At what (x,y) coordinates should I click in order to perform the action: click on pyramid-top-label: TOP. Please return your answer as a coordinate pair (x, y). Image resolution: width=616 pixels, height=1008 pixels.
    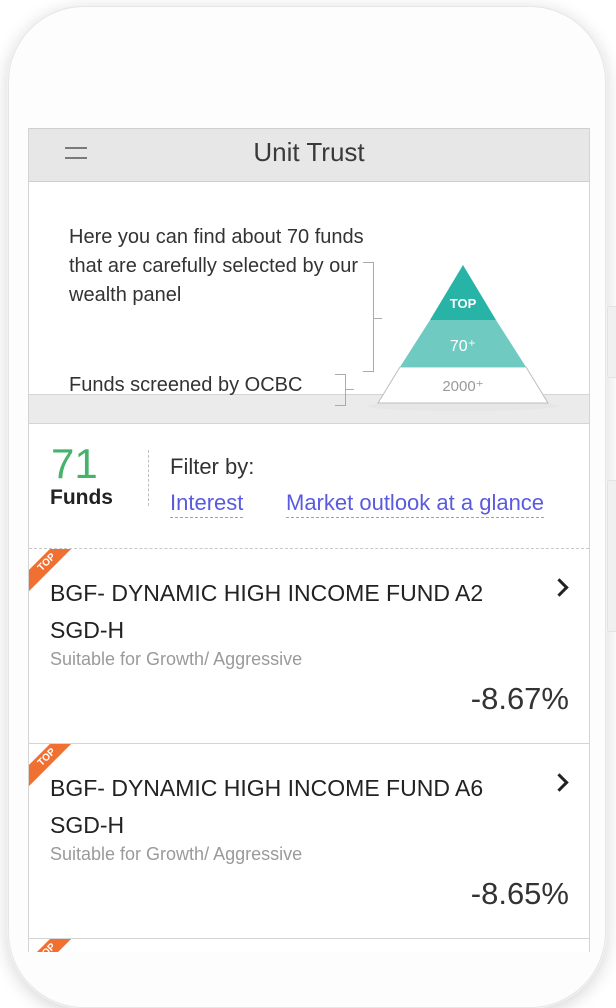
    Looking at the image, I should click on (463, 303).